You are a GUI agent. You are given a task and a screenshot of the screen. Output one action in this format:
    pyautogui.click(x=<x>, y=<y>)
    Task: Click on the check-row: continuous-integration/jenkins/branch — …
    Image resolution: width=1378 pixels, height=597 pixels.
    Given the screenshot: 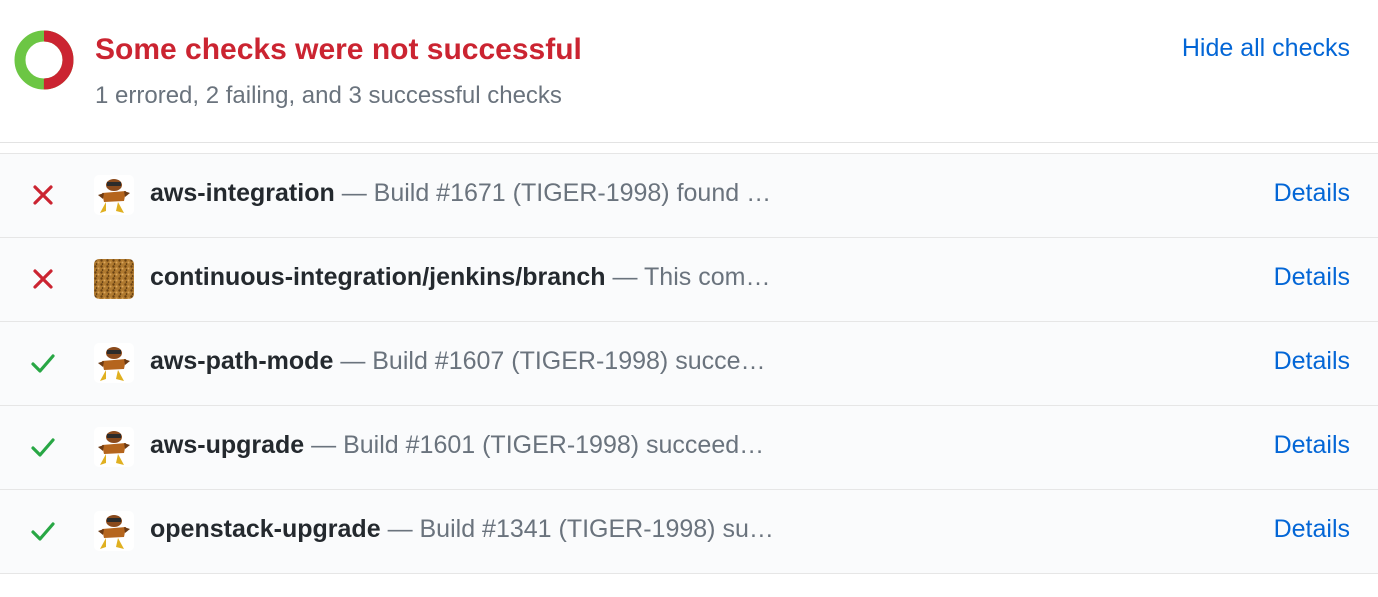 What is the action you would take?
    pyautogui.click(x=689, y=280)
    